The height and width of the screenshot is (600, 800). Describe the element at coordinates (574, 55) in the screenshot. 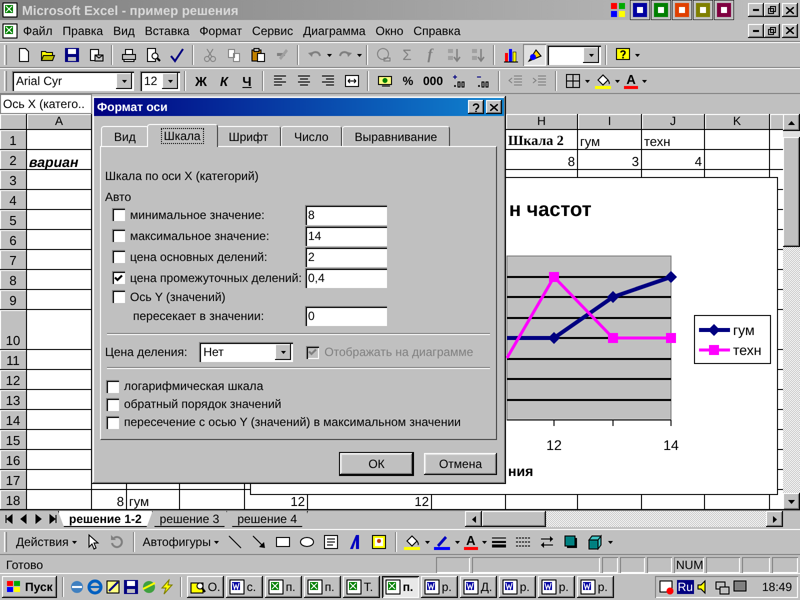

I see `zoom-field` at that location.